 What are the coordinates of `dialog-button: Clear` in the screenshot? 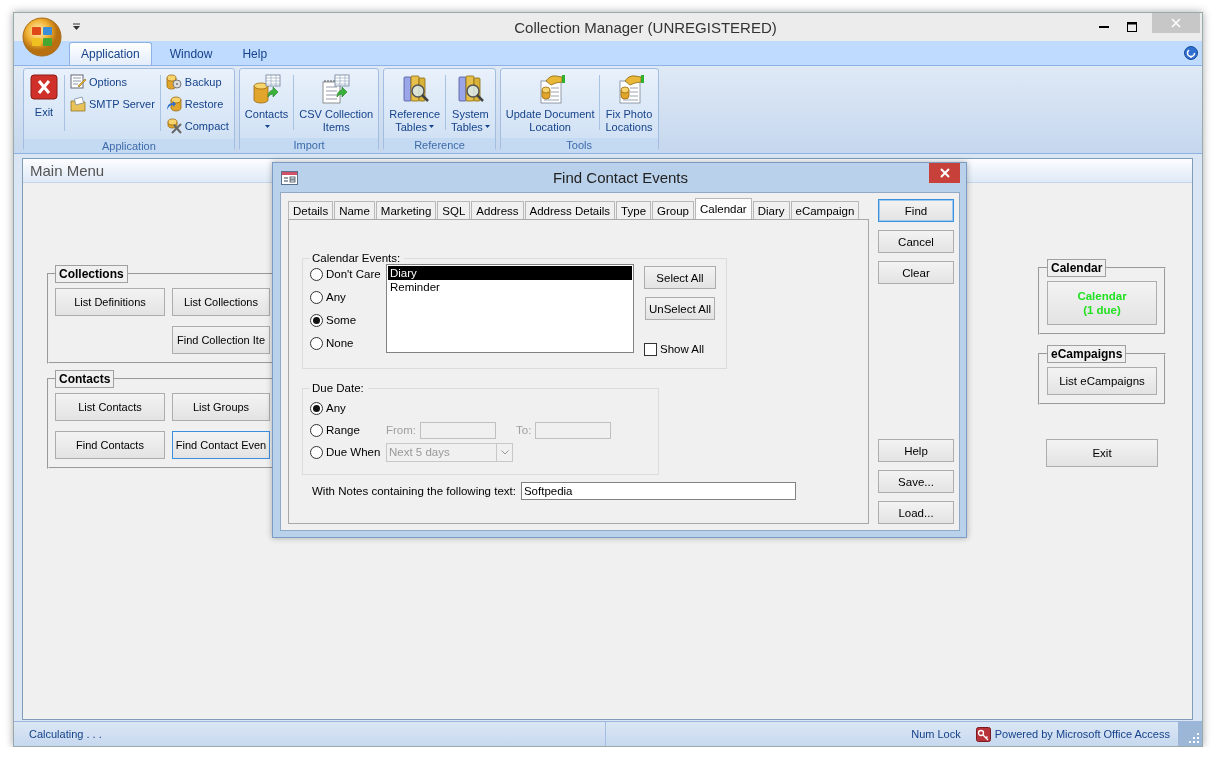 It's located at (916, 272).